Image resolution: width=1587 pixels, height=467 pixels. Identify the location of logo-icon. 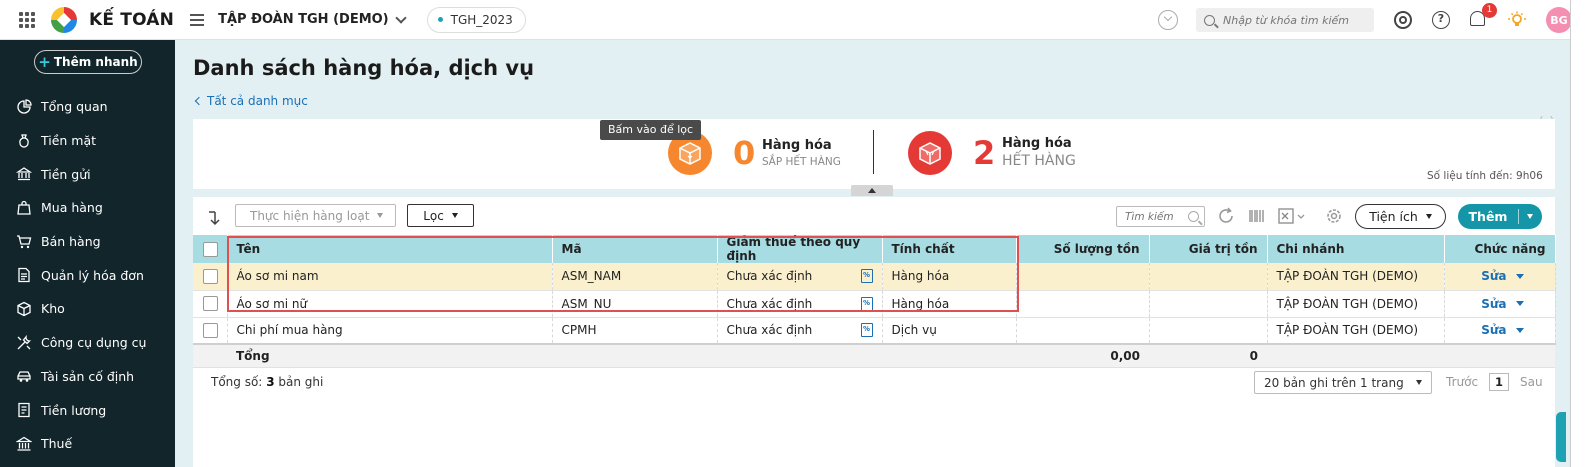
(64, 19).